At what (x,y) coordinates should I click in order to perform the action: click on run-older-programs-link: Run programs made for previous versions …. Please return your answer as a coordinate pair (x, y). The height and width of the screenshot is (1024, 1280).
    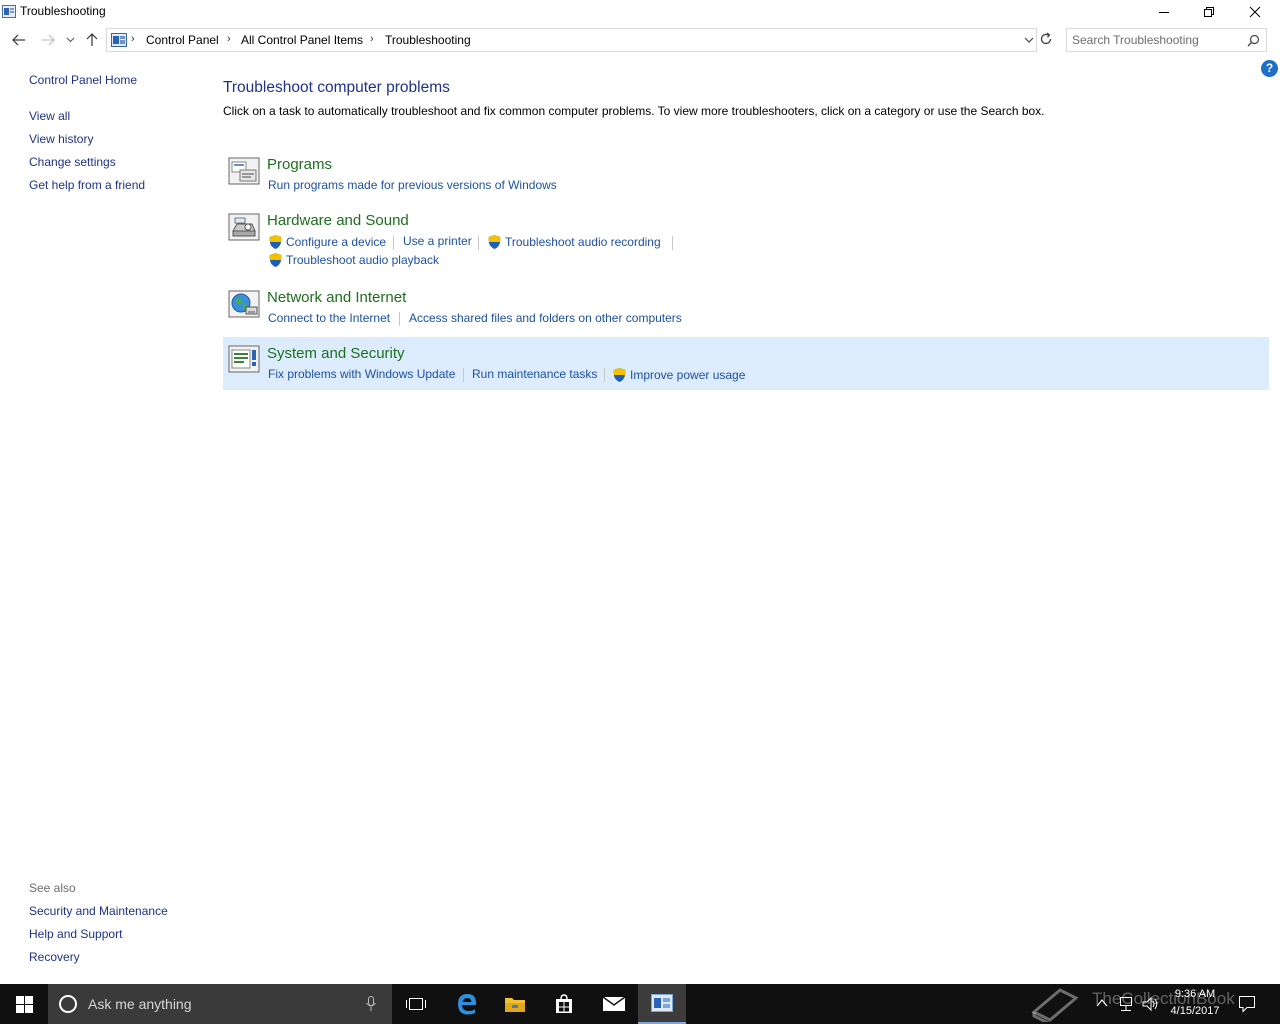
    Looking at the image, I should click on (412, 185).